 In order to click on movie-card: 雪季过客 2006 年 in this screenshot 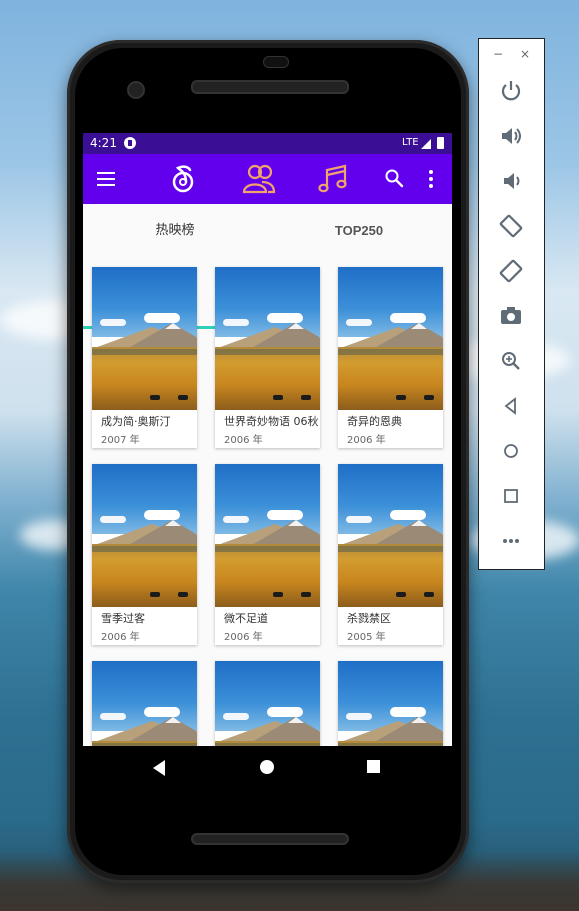, I will do `click(144, 554)`.